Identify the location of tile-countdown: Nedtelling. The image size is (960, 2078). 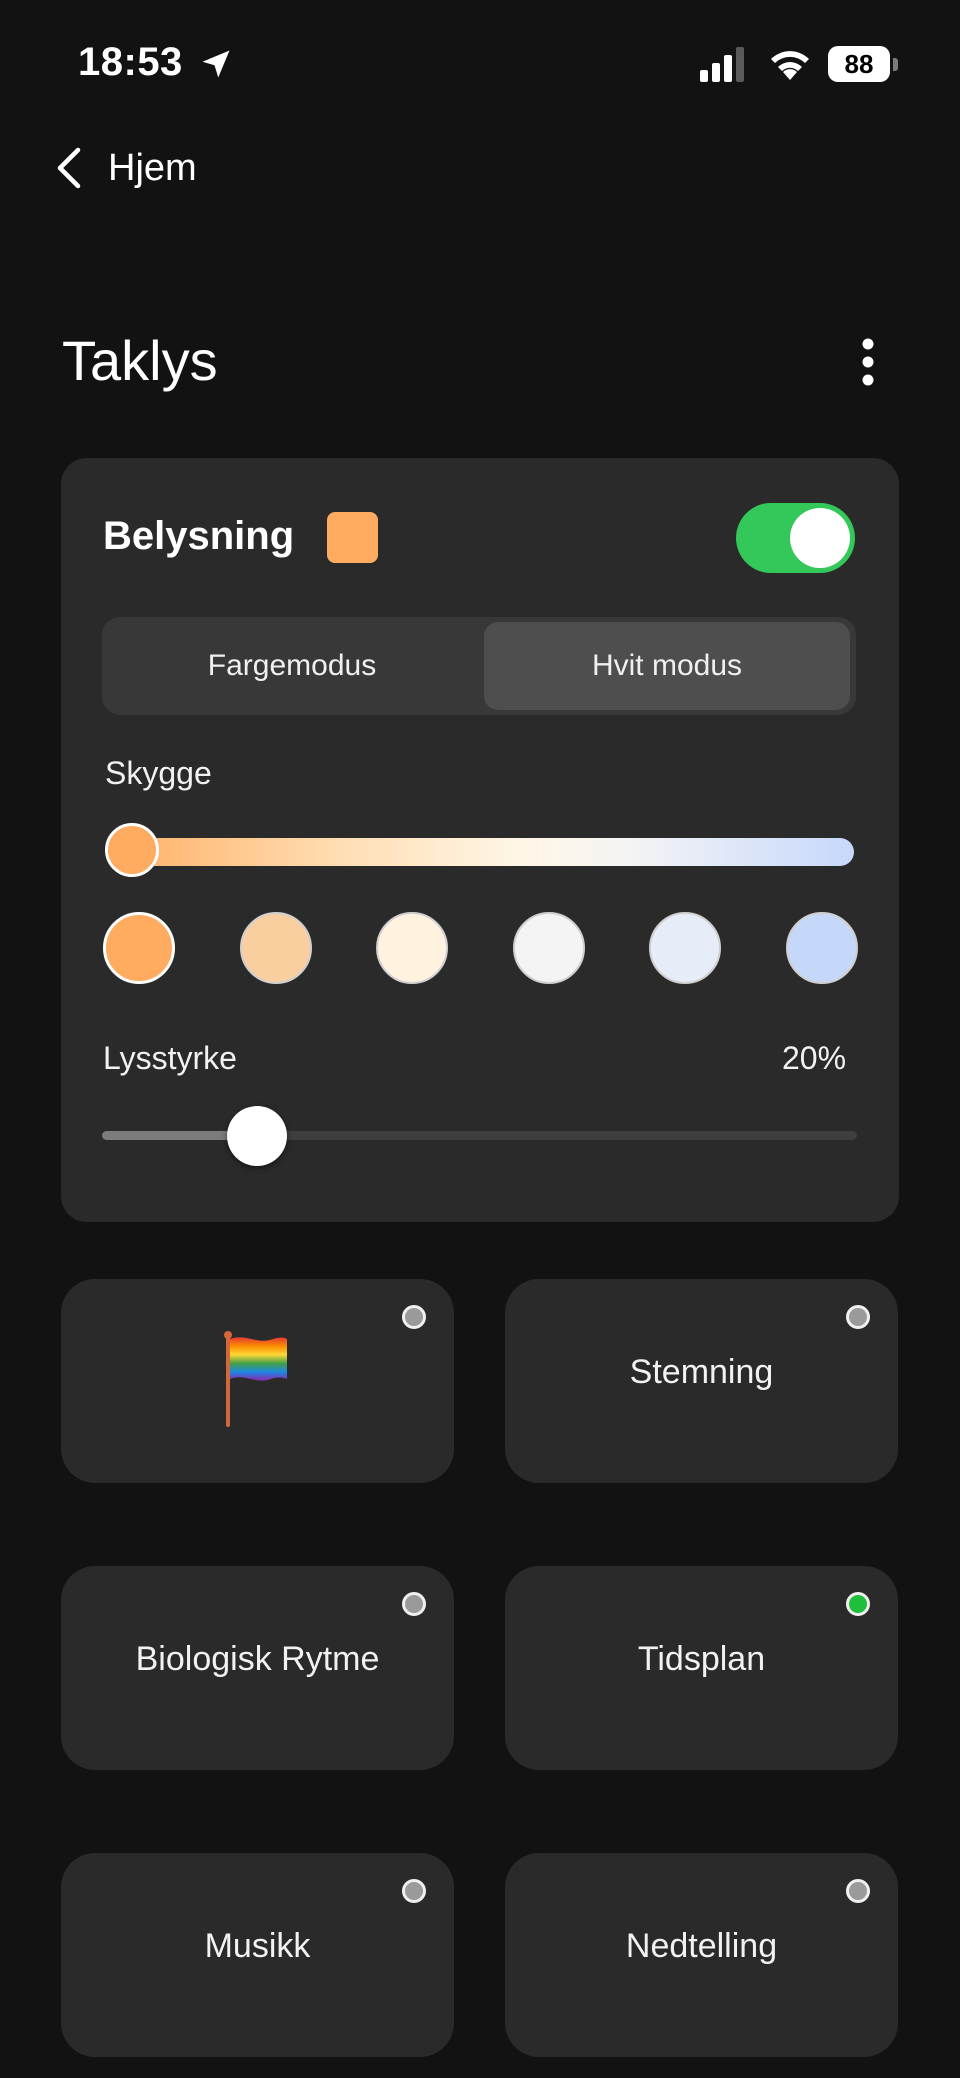
(701, 1955).